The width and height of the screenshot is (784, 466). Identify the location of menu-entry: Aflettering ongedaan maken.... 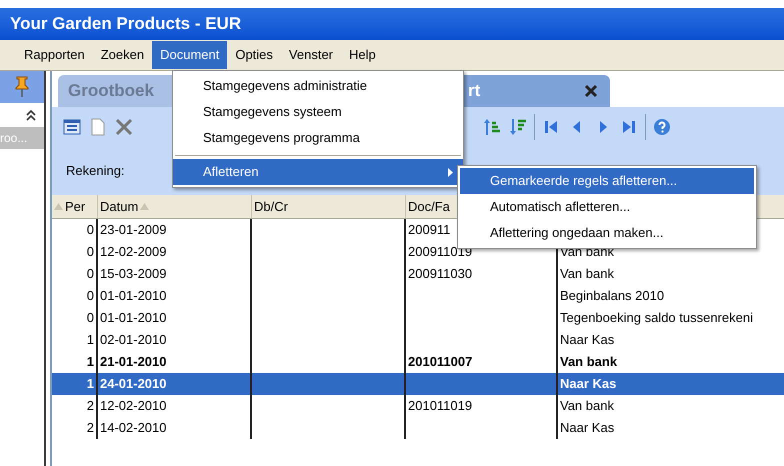
(607, 233).